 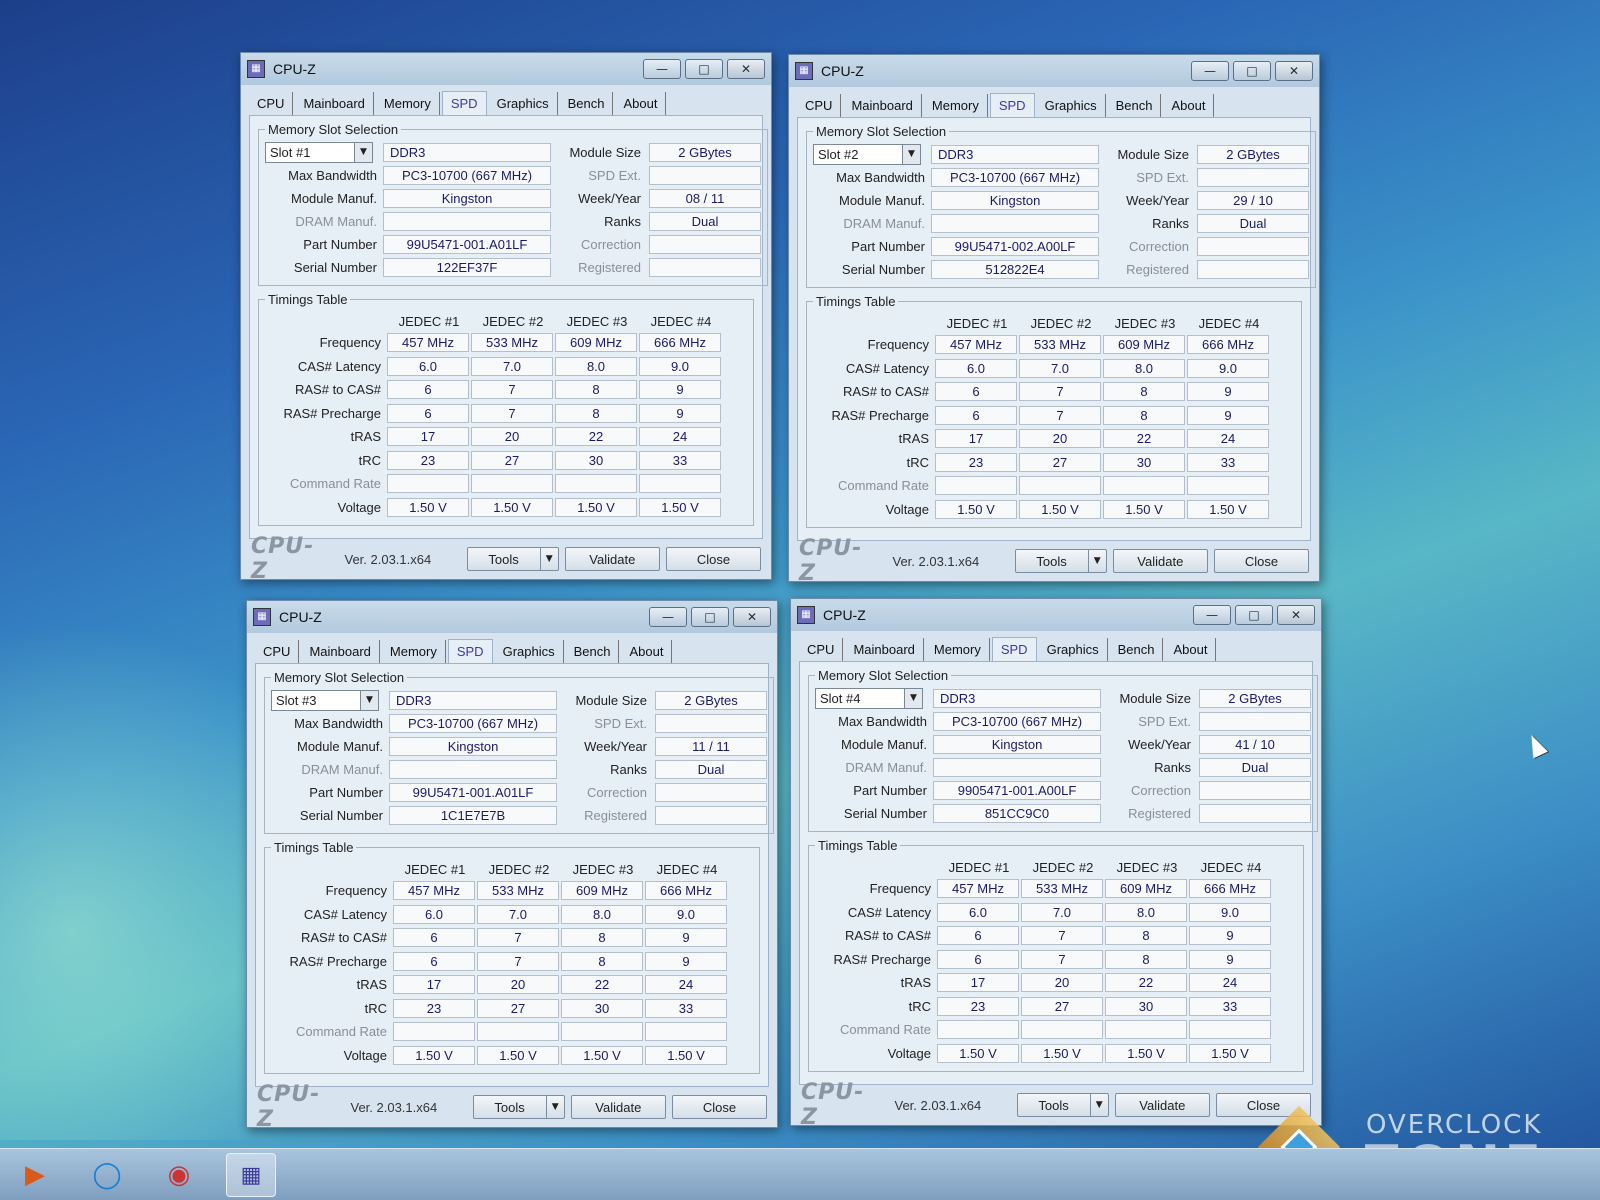 What do you see at coordinates (1146, 983) in the screenshot?
I see `timing-cell: 22` at bounding box center [1146, 983].